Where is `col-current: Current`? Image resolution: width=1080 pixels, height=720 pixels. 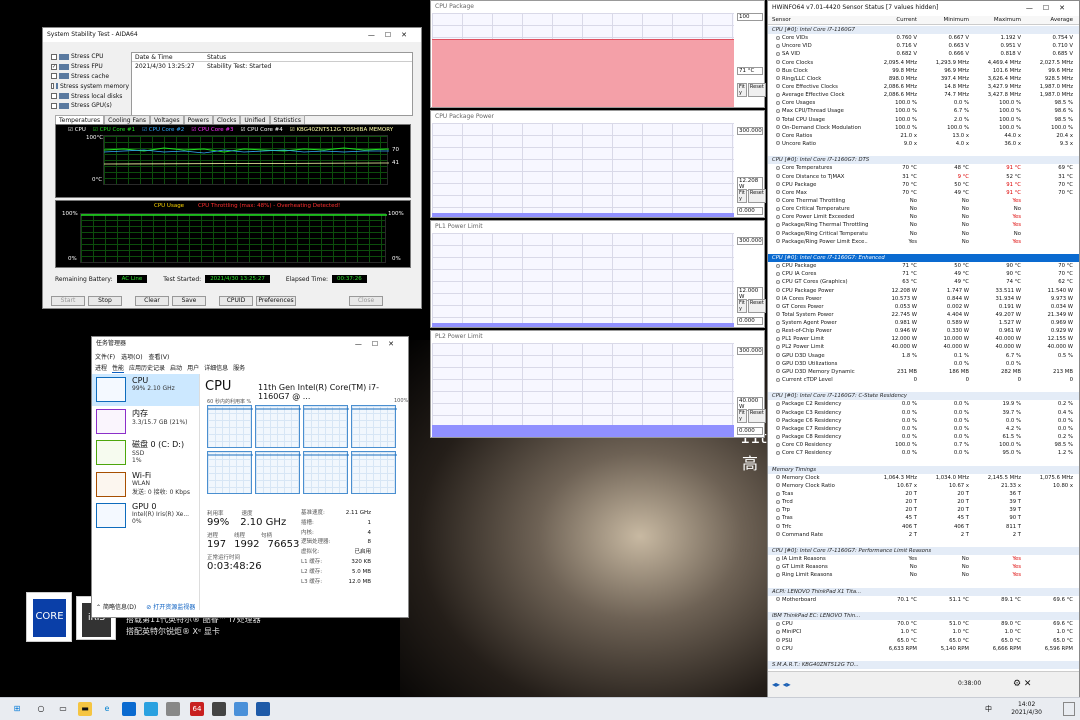 col-current: Current is located at coordinates (894, 20).